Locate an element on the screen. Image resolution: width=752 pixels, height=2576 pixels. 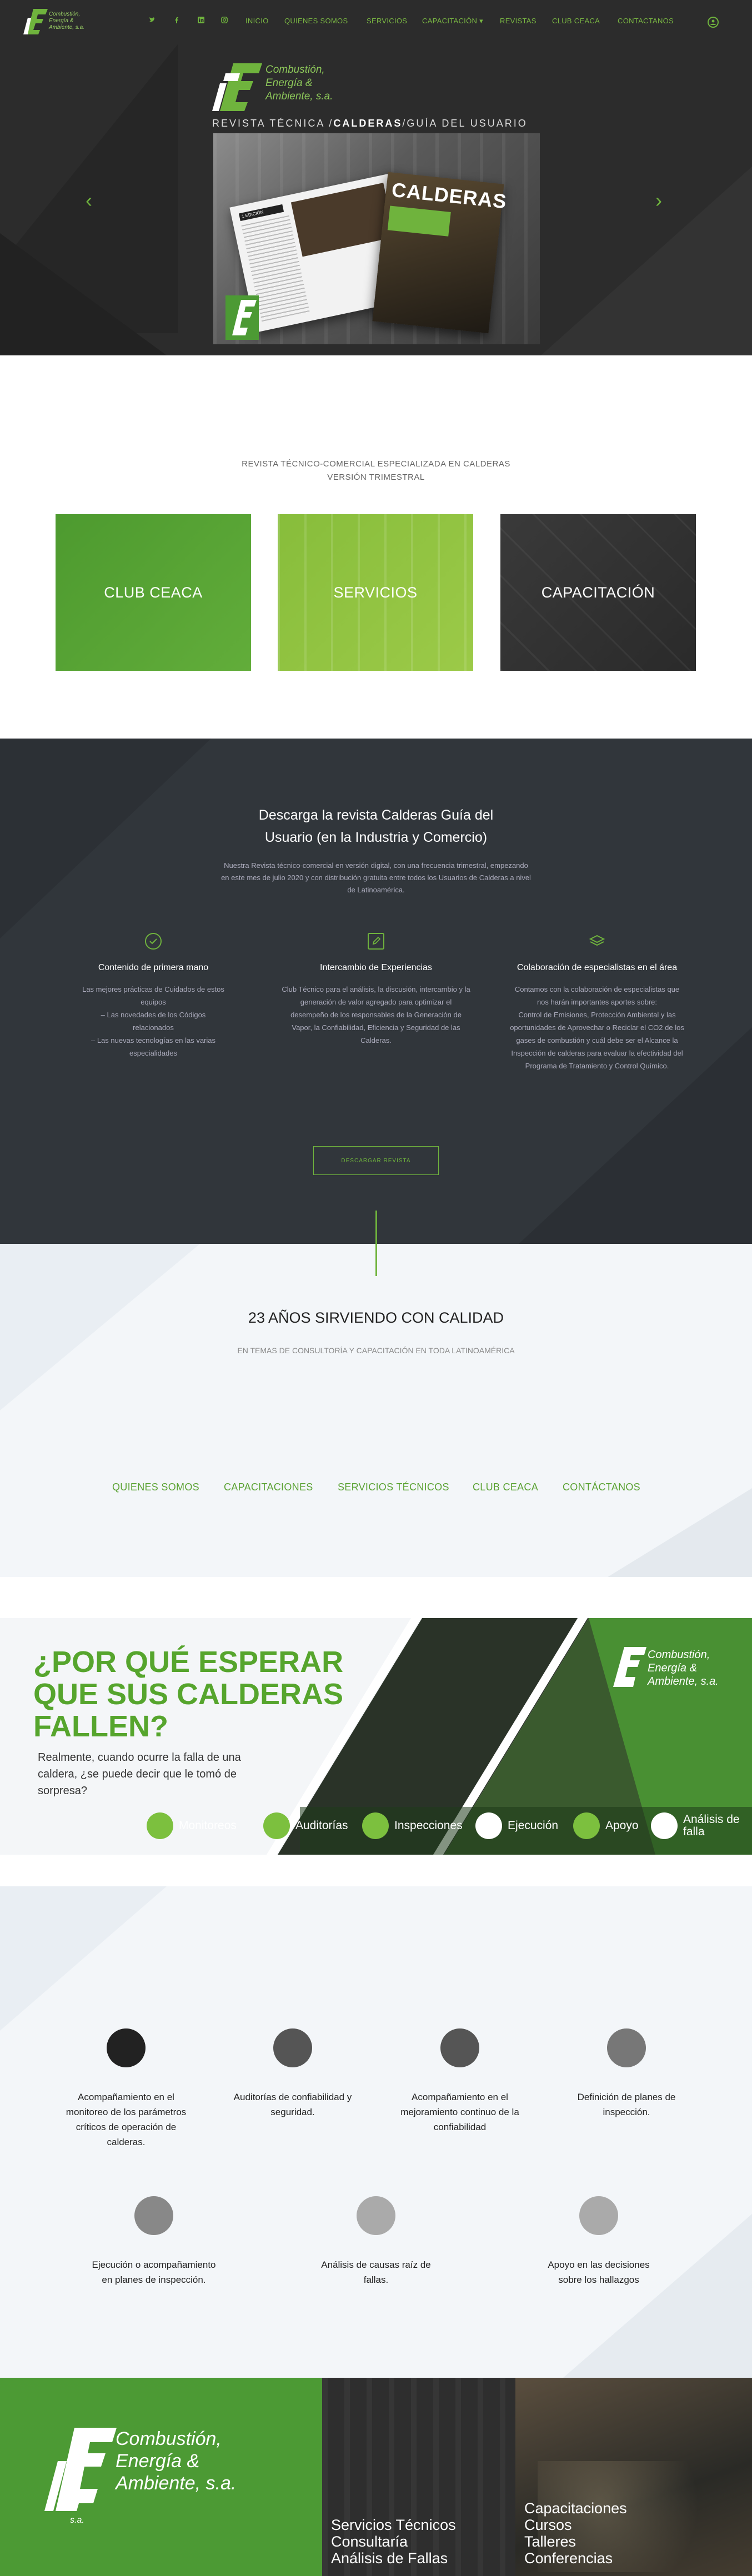
footer-logo-sa: s.a. is located at coordinates (77, 2520).